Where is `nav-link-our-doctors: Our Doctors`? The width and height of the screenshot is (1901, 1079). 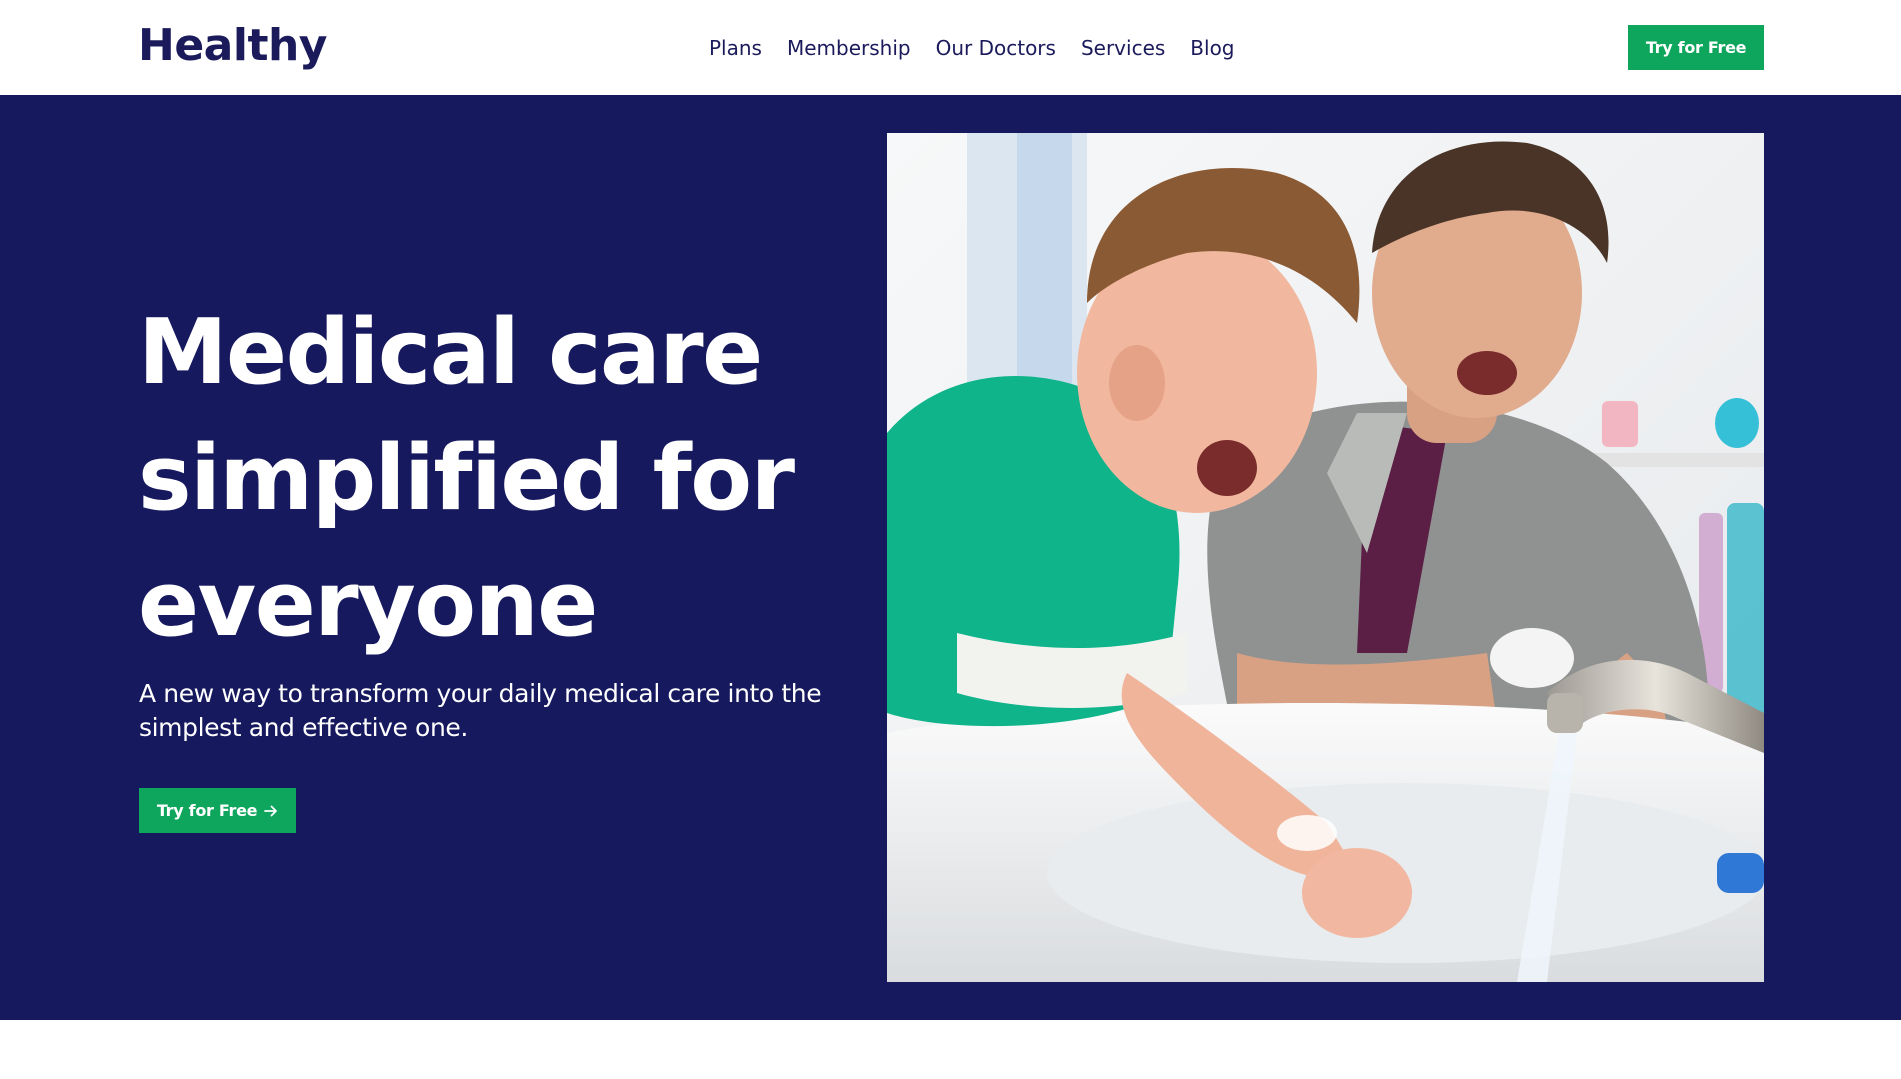 nav-link-our-doctors: Our Doctors is located at coordinates (996, 48).